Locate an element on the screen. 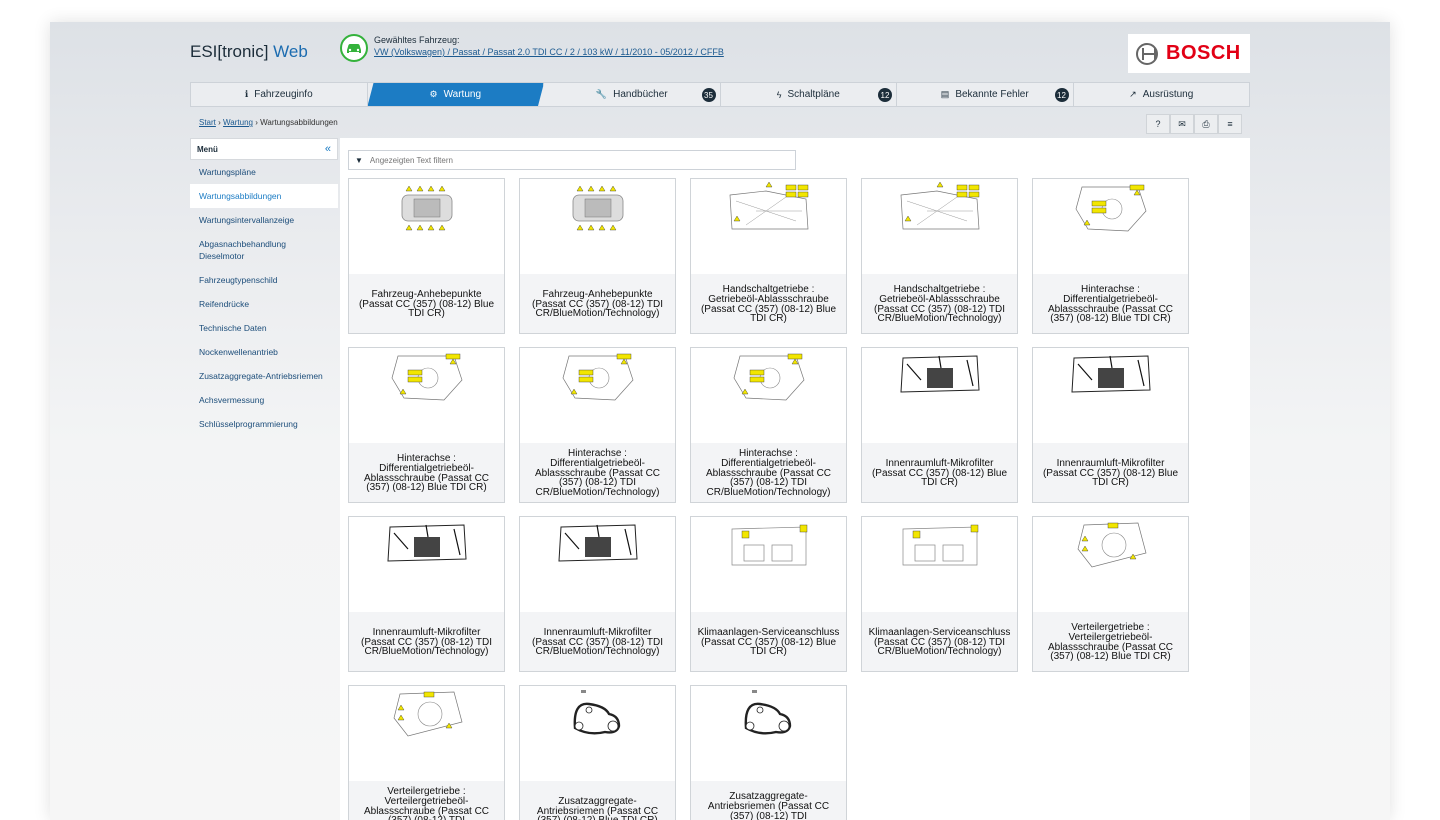 The image size is (1440, 820). sidebar-item: Fahrzeugtypenschild is located at coordinates (264, 280).